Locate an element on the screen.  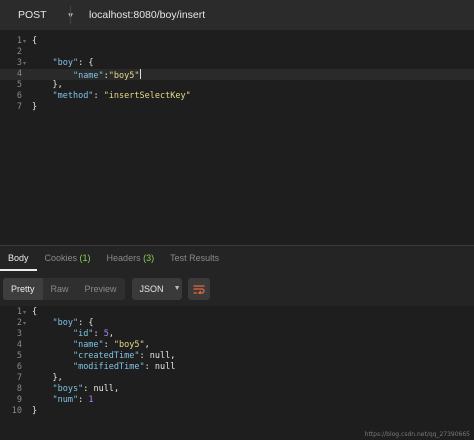
request-divider is located at coordinates (70, 15).